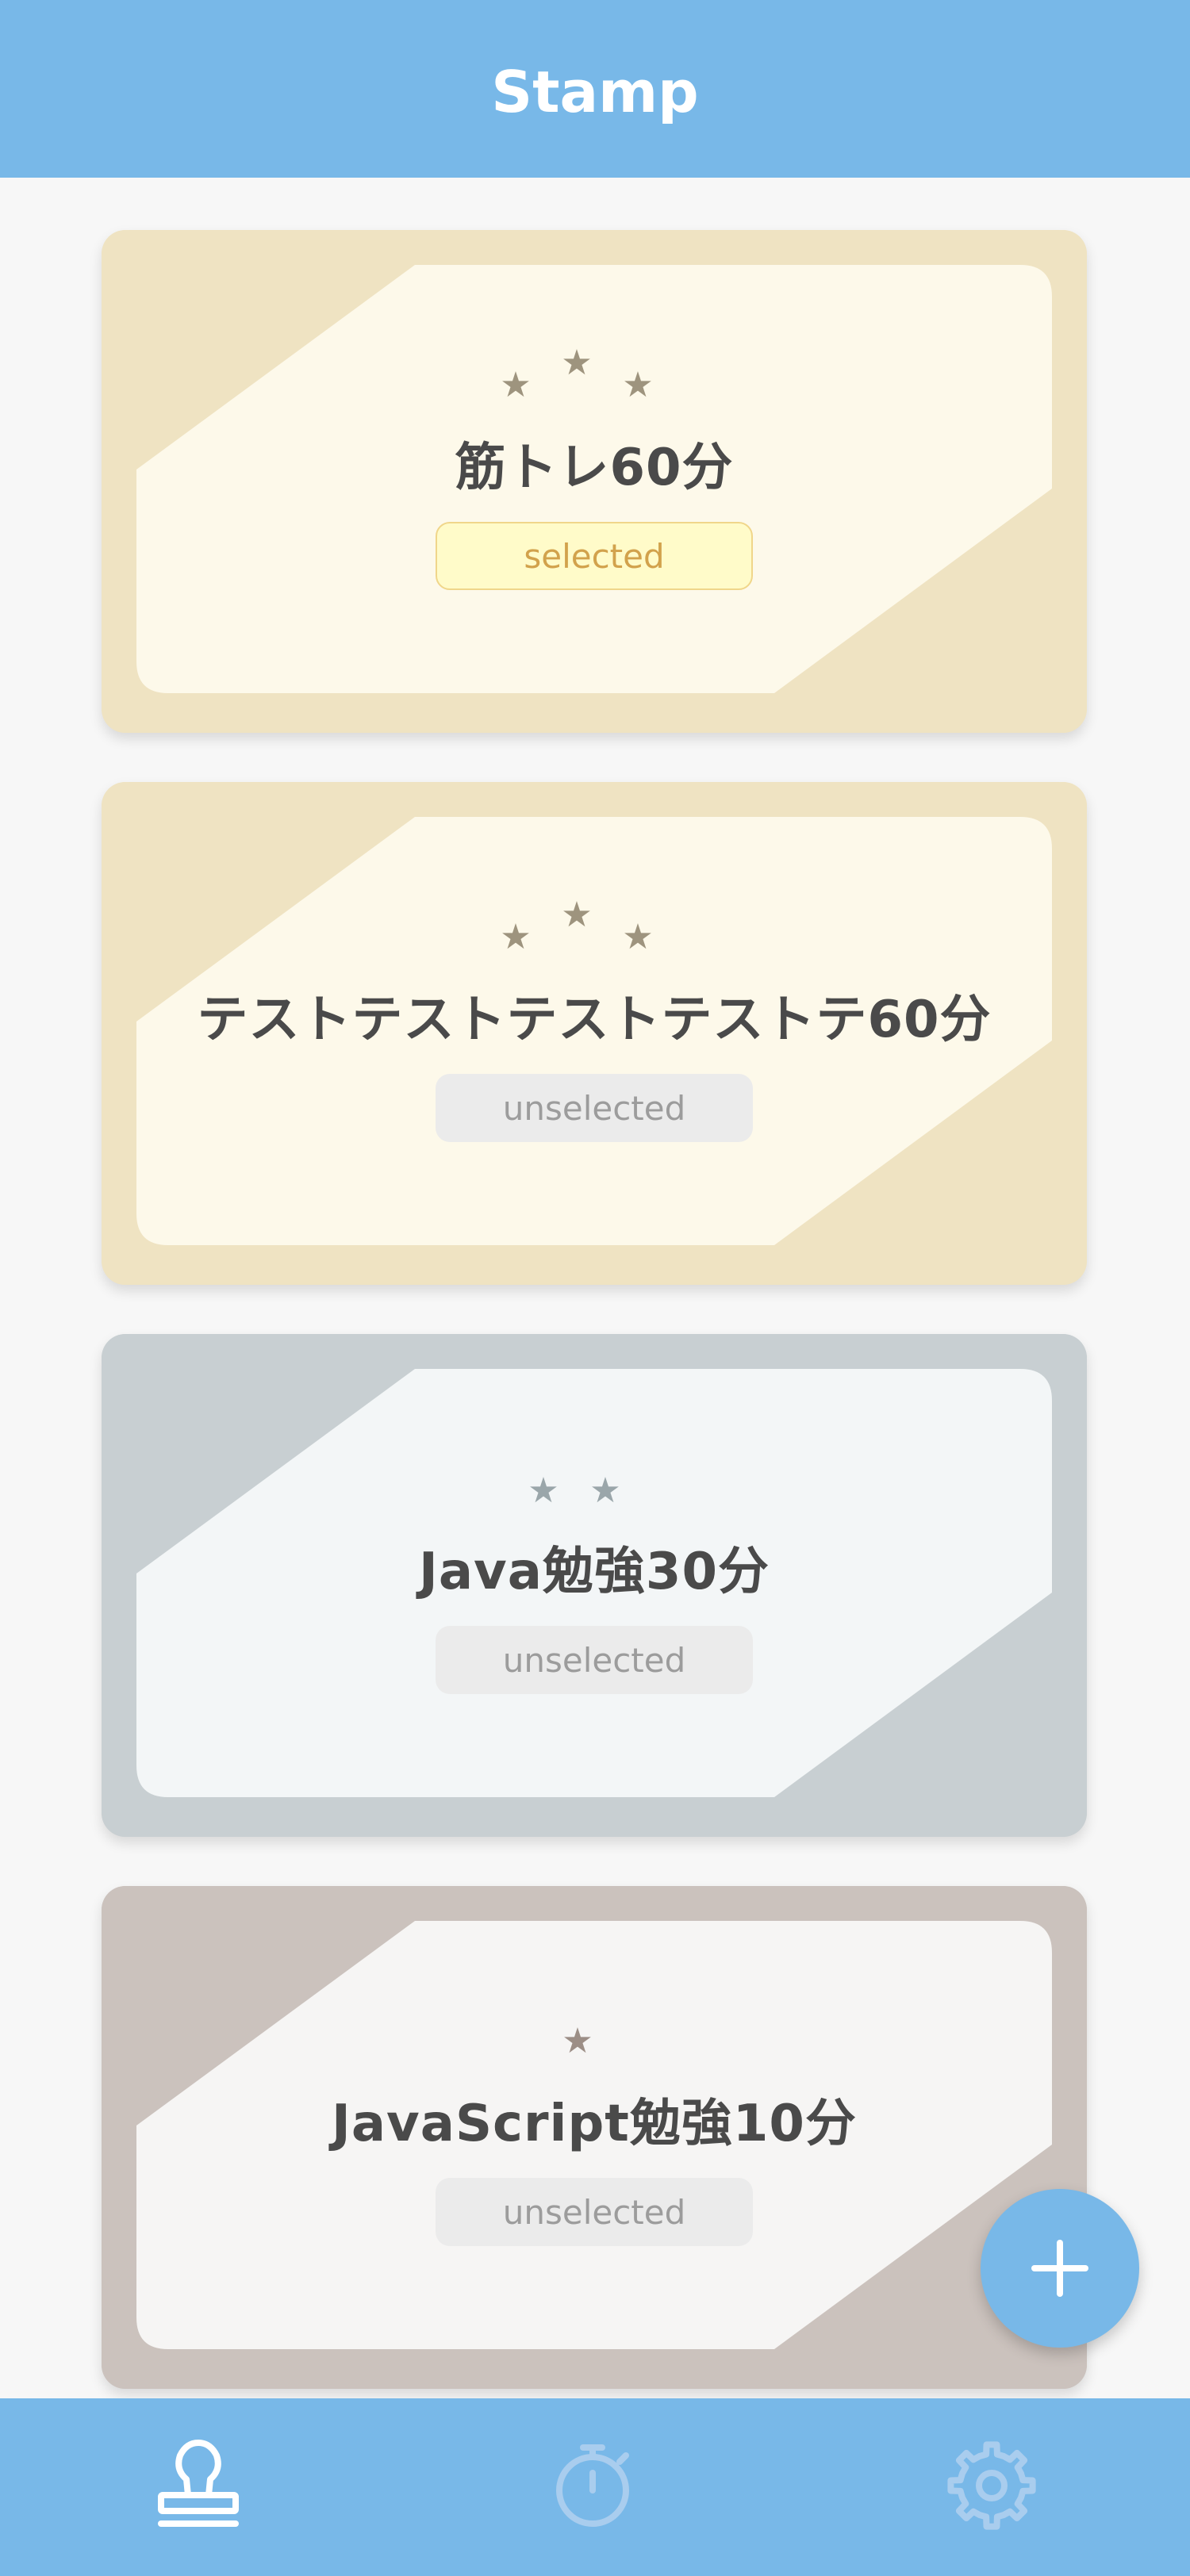  I want to click on timer-icon, so click(592, 2485).